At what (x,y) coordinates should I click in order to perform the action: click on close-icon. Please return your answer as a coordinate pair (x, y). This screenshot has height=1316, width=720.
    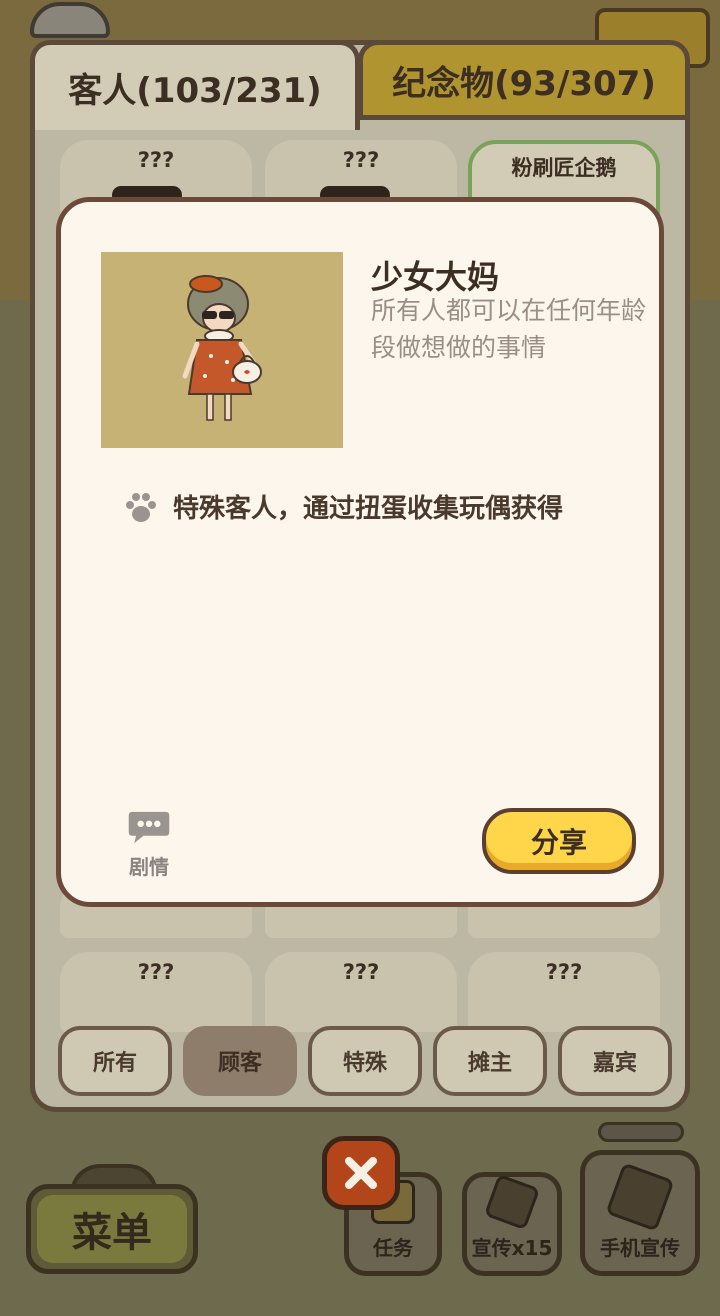
    Looking at the image, I should click on (361, 1173).